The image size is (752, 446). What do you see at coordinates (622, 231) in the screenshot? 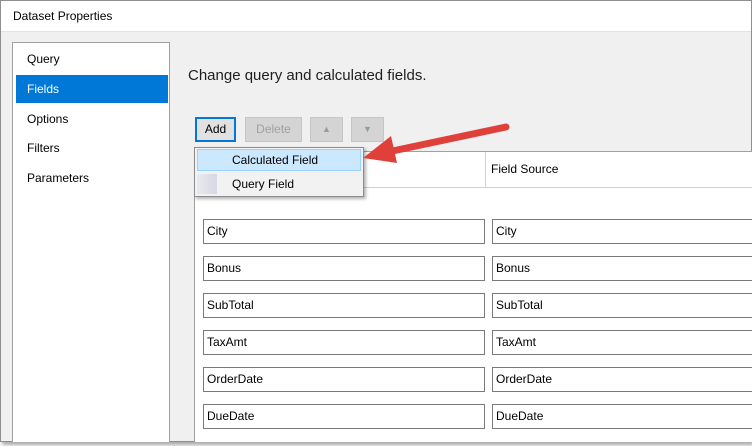
I see `field-source-input: City` at bounding box center [622, 231].